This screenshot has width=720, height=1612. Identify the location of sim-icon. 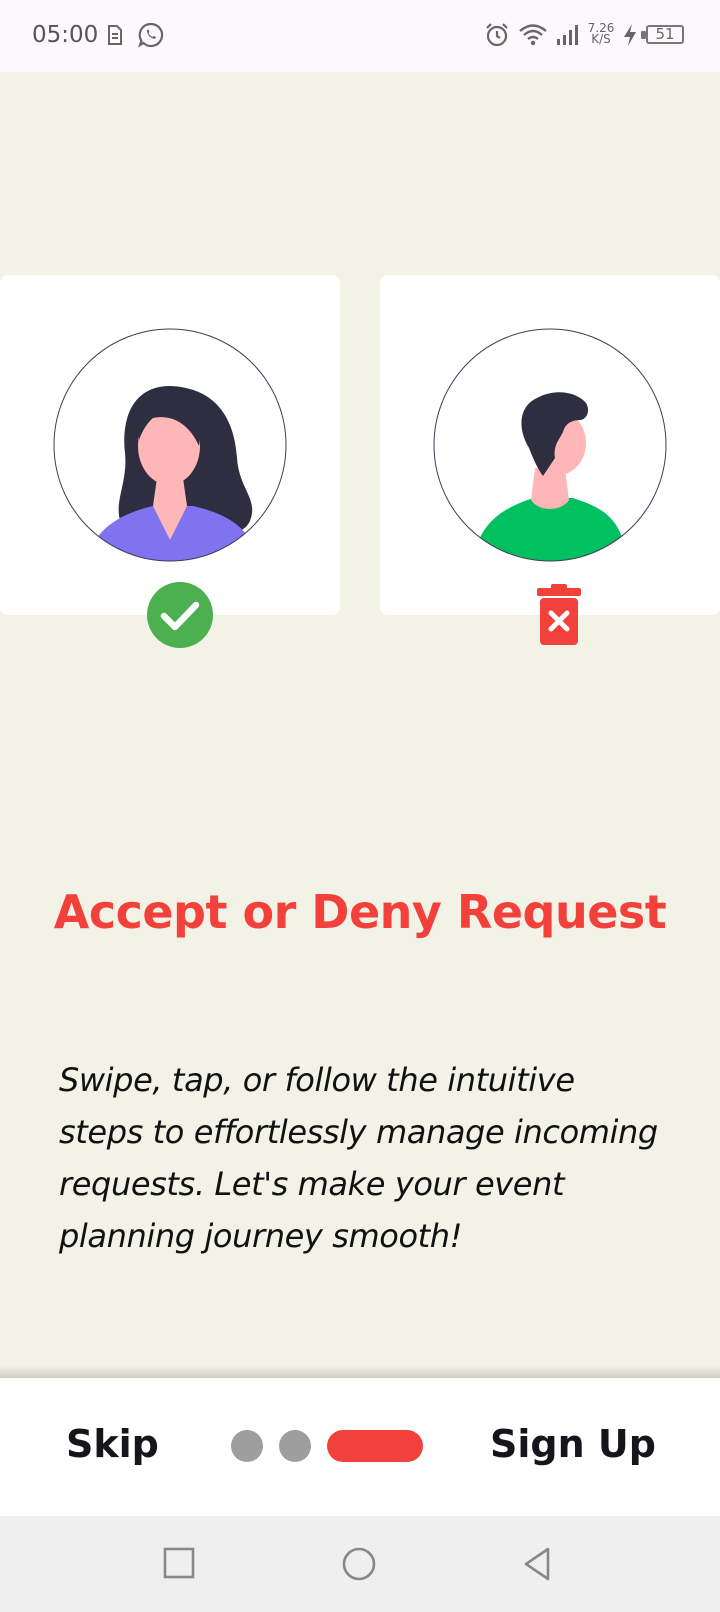
(115, 35).